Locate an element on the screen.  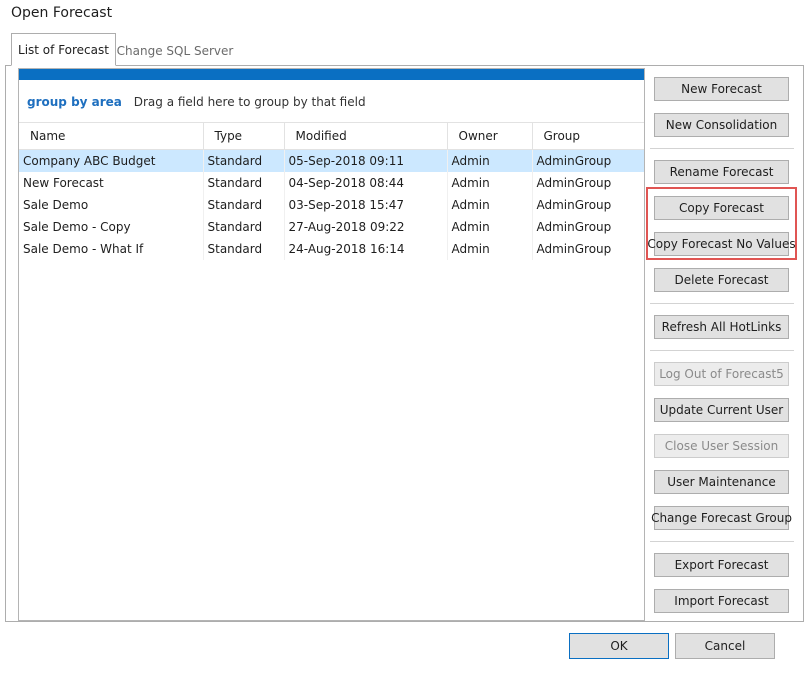
import-forecast-button: Import Forecast is located at coordinates (721, 601).